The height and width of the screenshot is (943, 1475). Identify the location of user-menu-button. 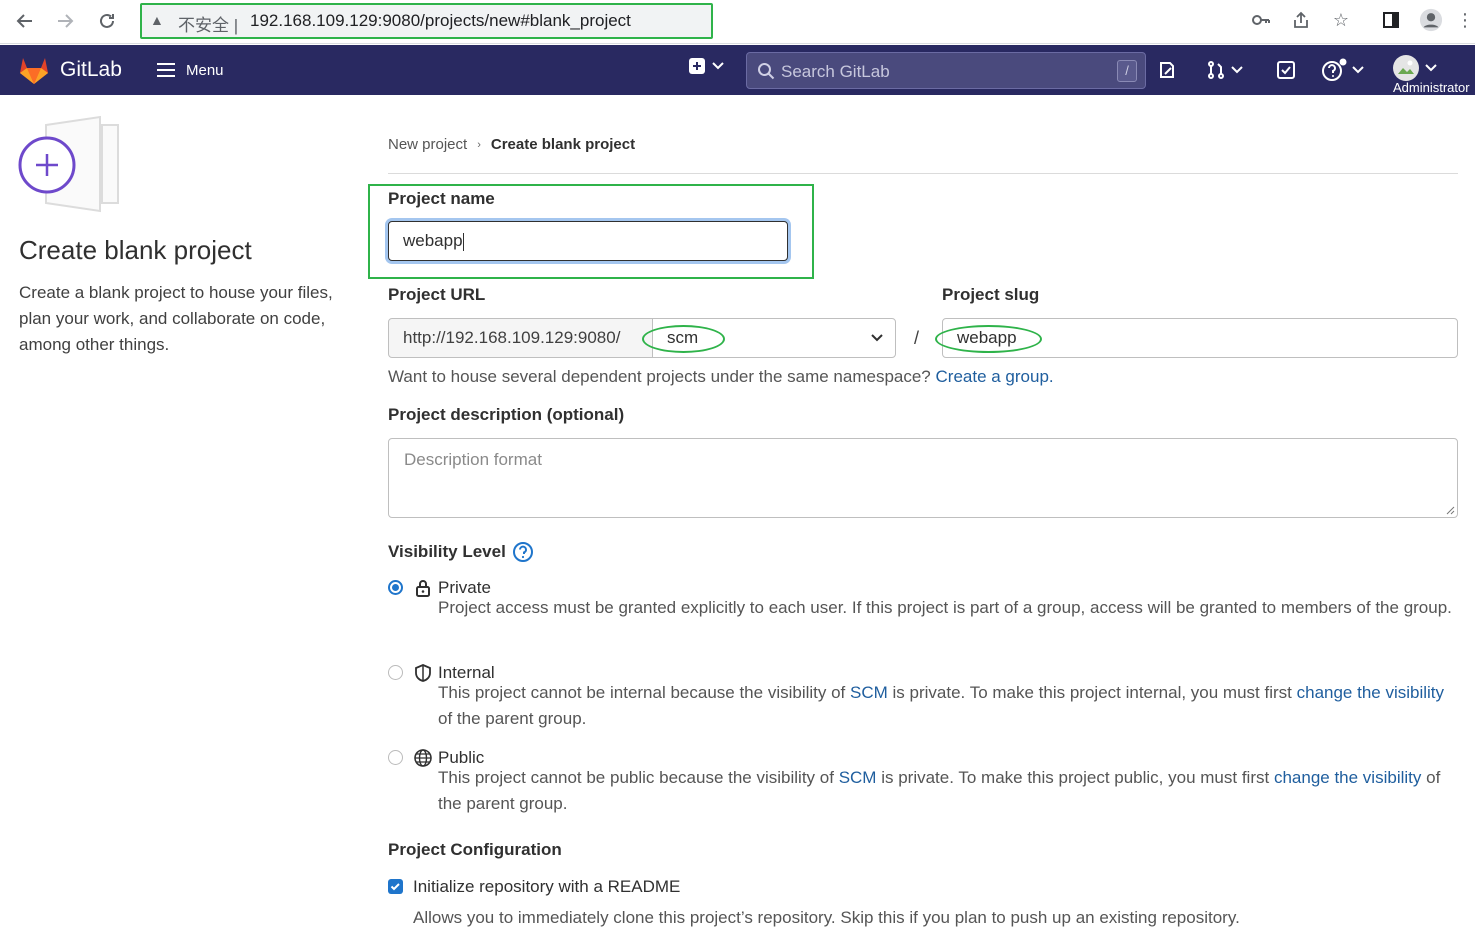
(1414, 68).